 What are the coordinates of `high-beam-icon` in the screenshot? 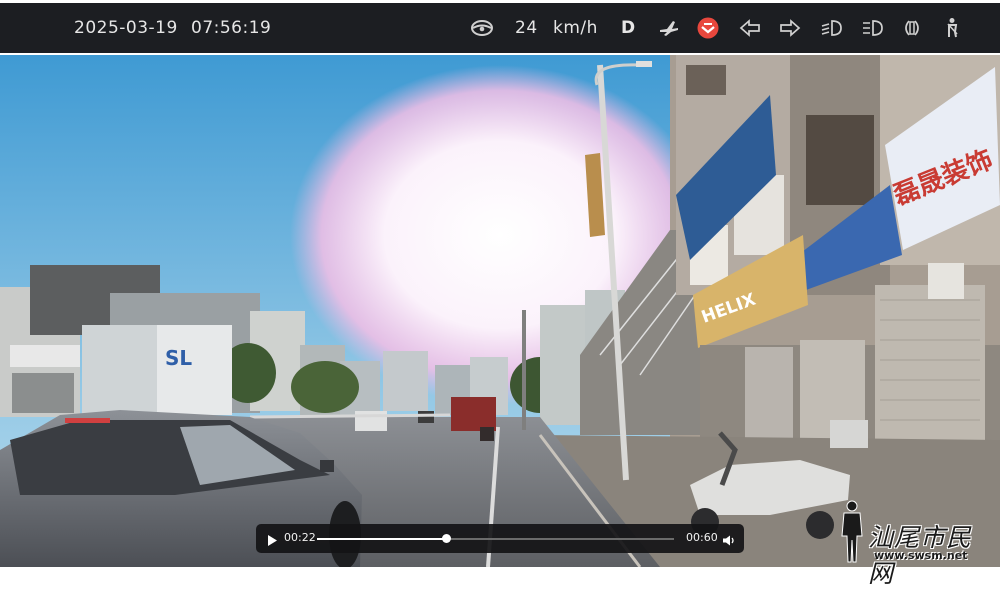 It's located at (872, 28).